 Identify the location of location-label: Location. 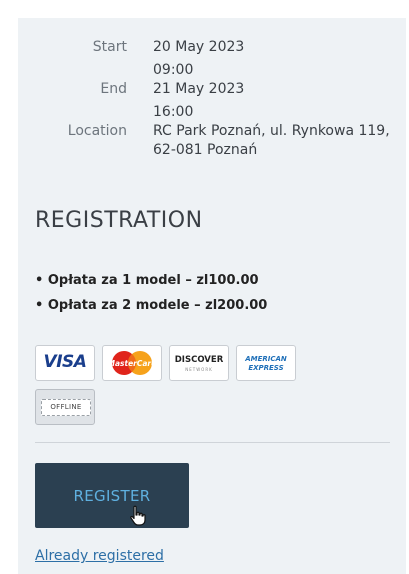
(97, 131).